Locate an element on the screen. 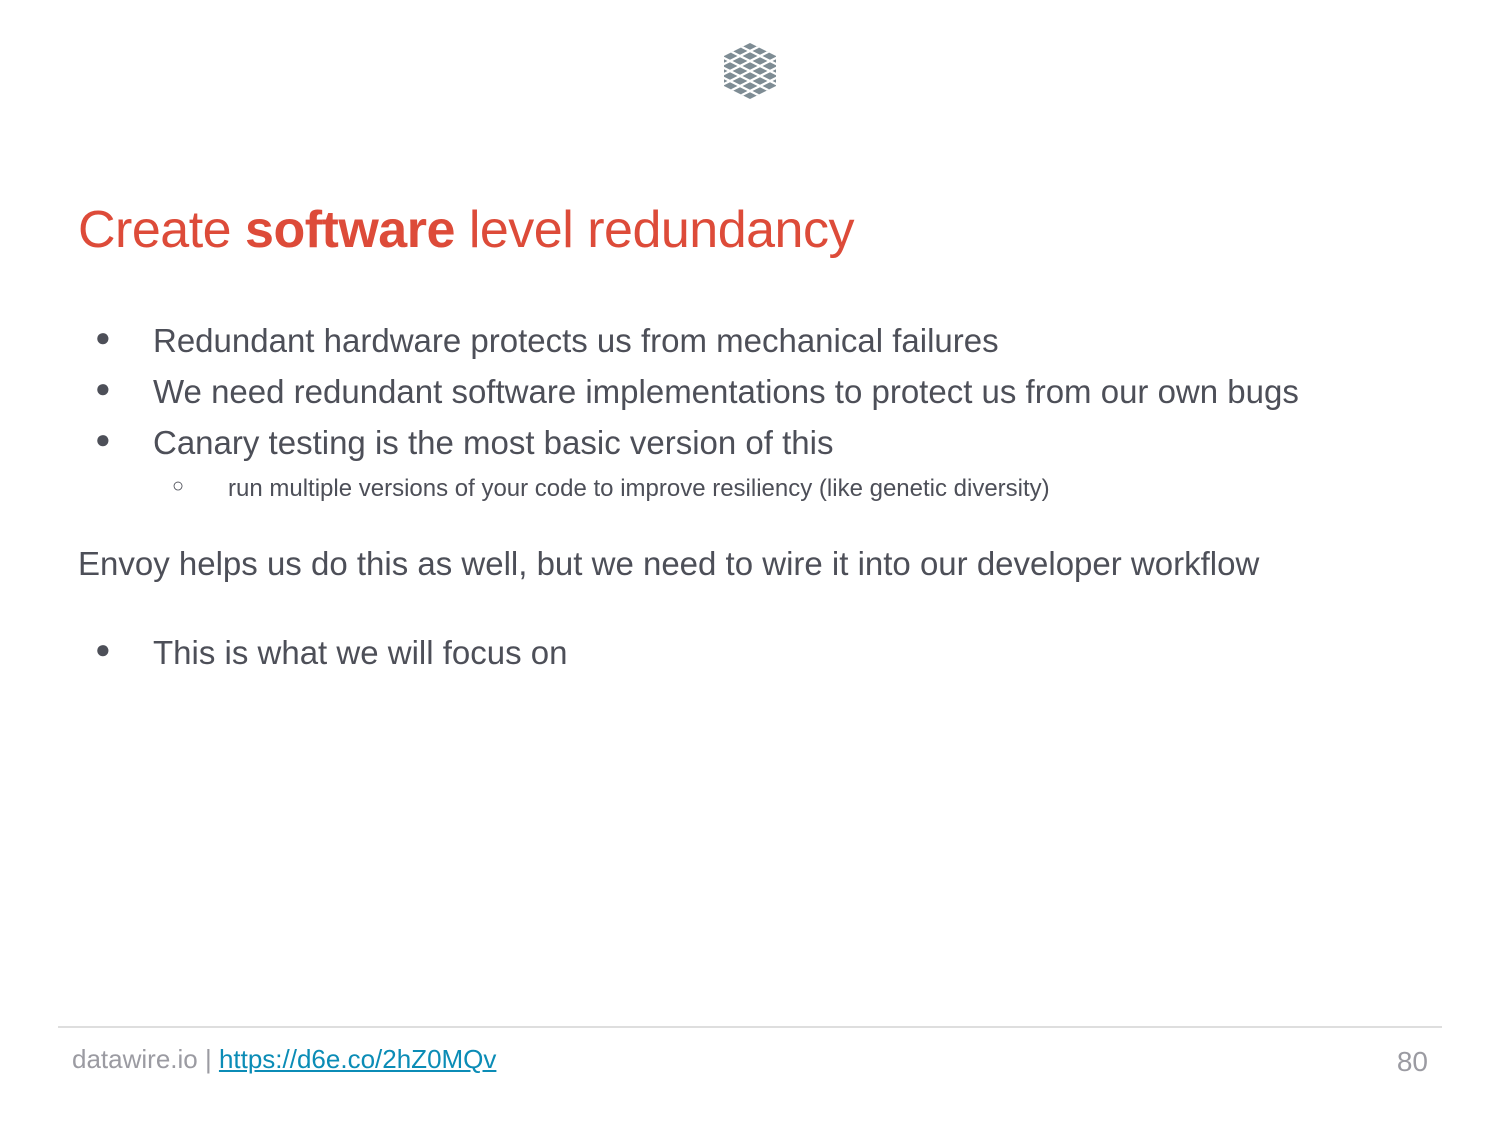 The height and width of the screenshot is (1125, 1500). title-bold-word: software is located at coordinates (350, 230).